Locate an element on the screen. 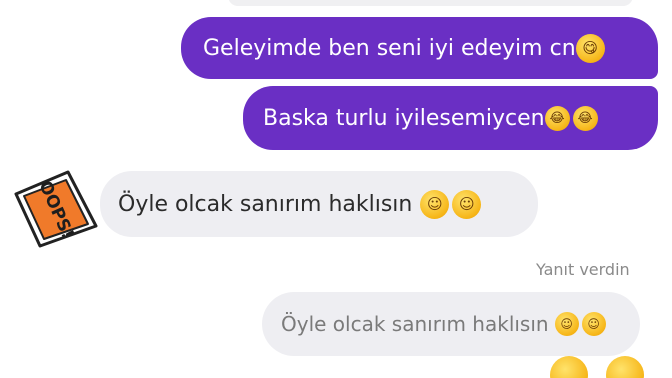  message-text: Geleyimde ben seni iyi edeyim cn is located at coordinates (389, 48).